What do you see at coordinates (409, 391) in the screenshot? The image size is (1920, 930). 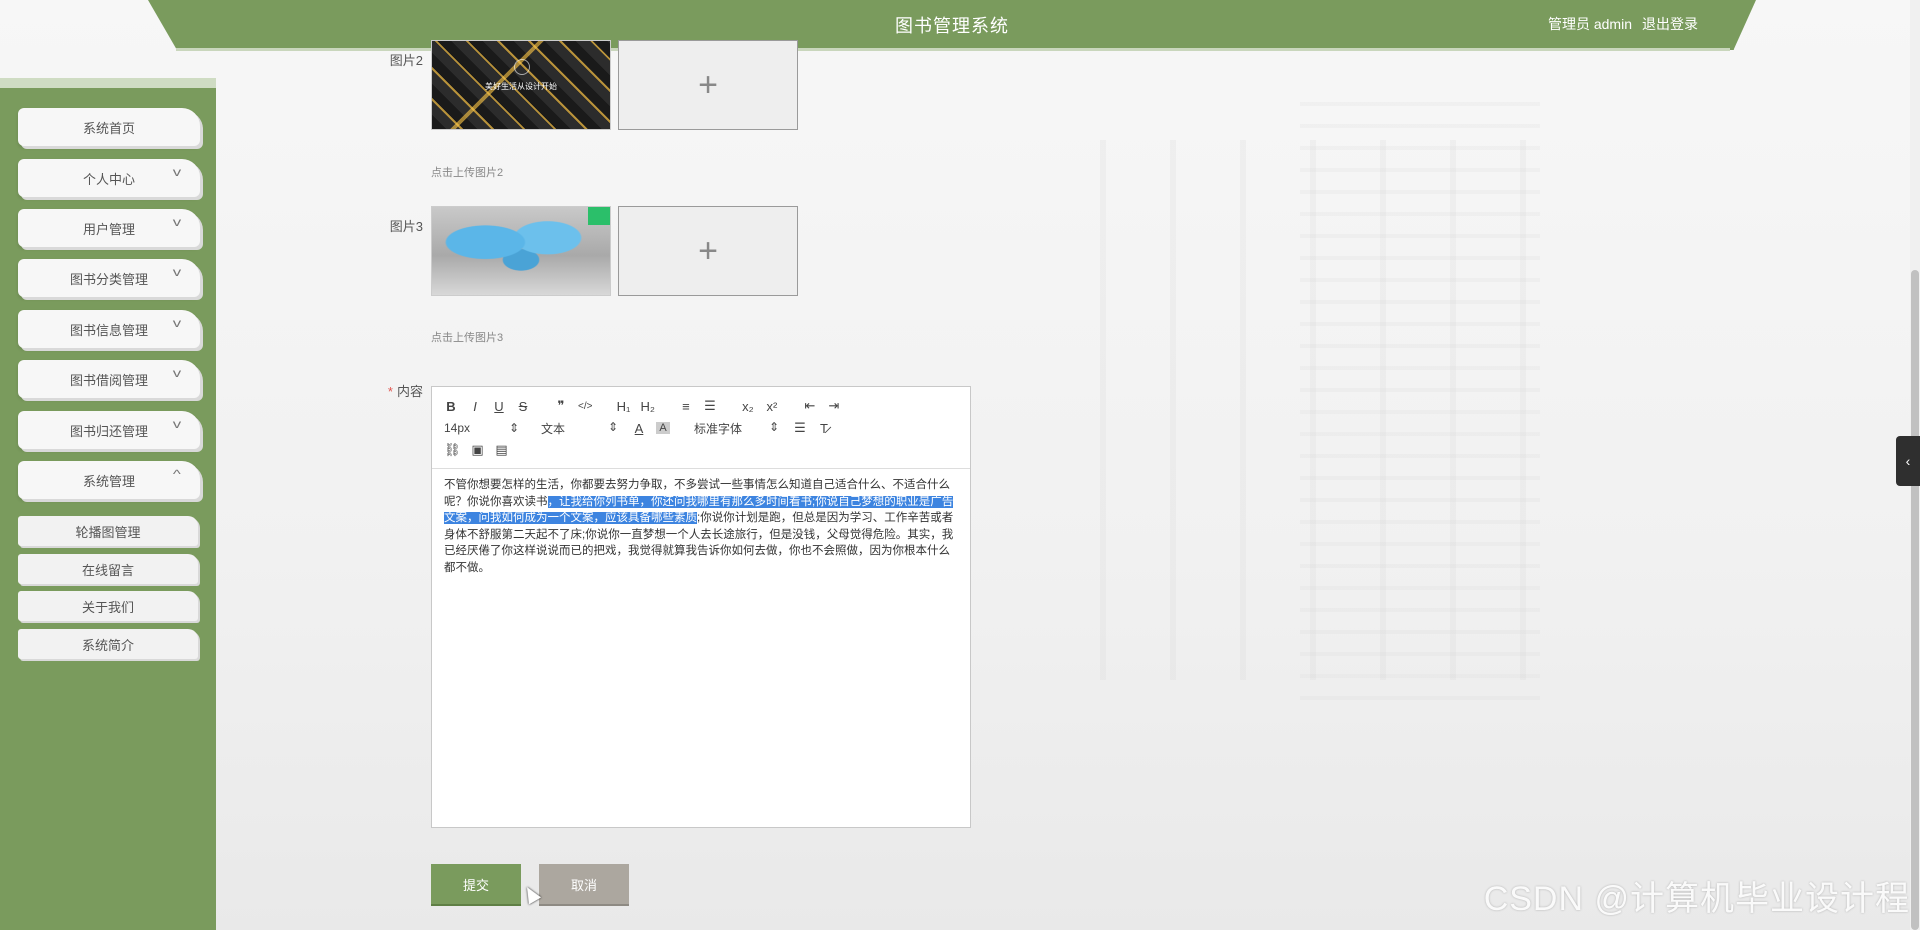 I see `content-label-text: 内容` at bounding box center [409, 391].